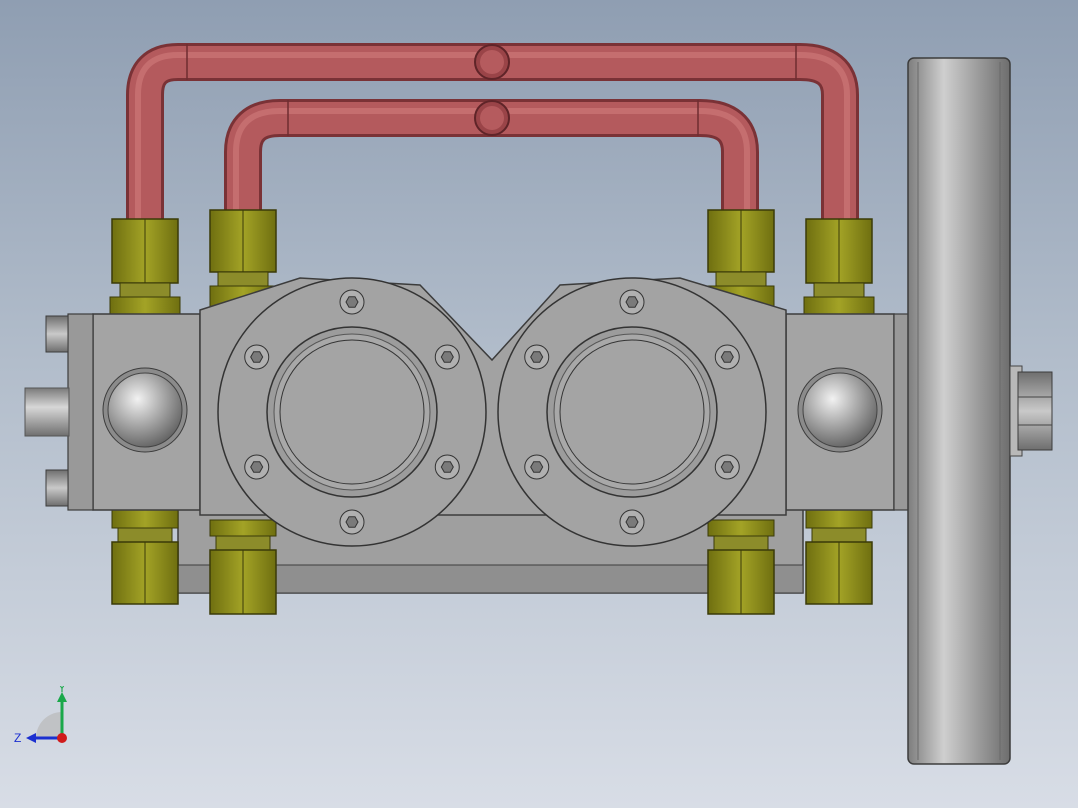 The width and height of the screenshot is (1078, 808). What do you see at coordinates (40, 715) in the screenshot?
I see `reference-triad: Y Z` at bounding box center [40, 715].